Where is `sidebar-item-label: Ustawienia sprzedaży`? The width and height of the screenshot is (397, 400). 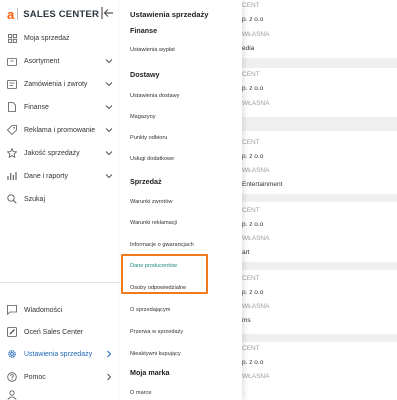 sidebar-item-label: Ustawienia sprzedaży is located at coordinates (58, 354).